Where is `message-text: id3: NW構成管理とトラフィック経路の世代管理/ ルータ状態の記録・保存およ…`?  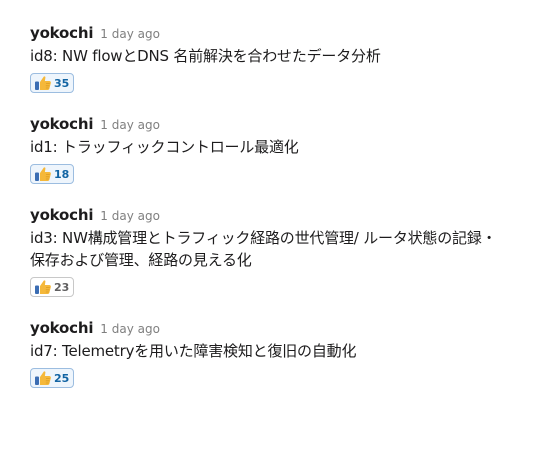 message-text: id3: NW構成管理とトラフィック経路の世代管理/ ルータ状態の記録・保存およ… is located at coordinates (263, 249).